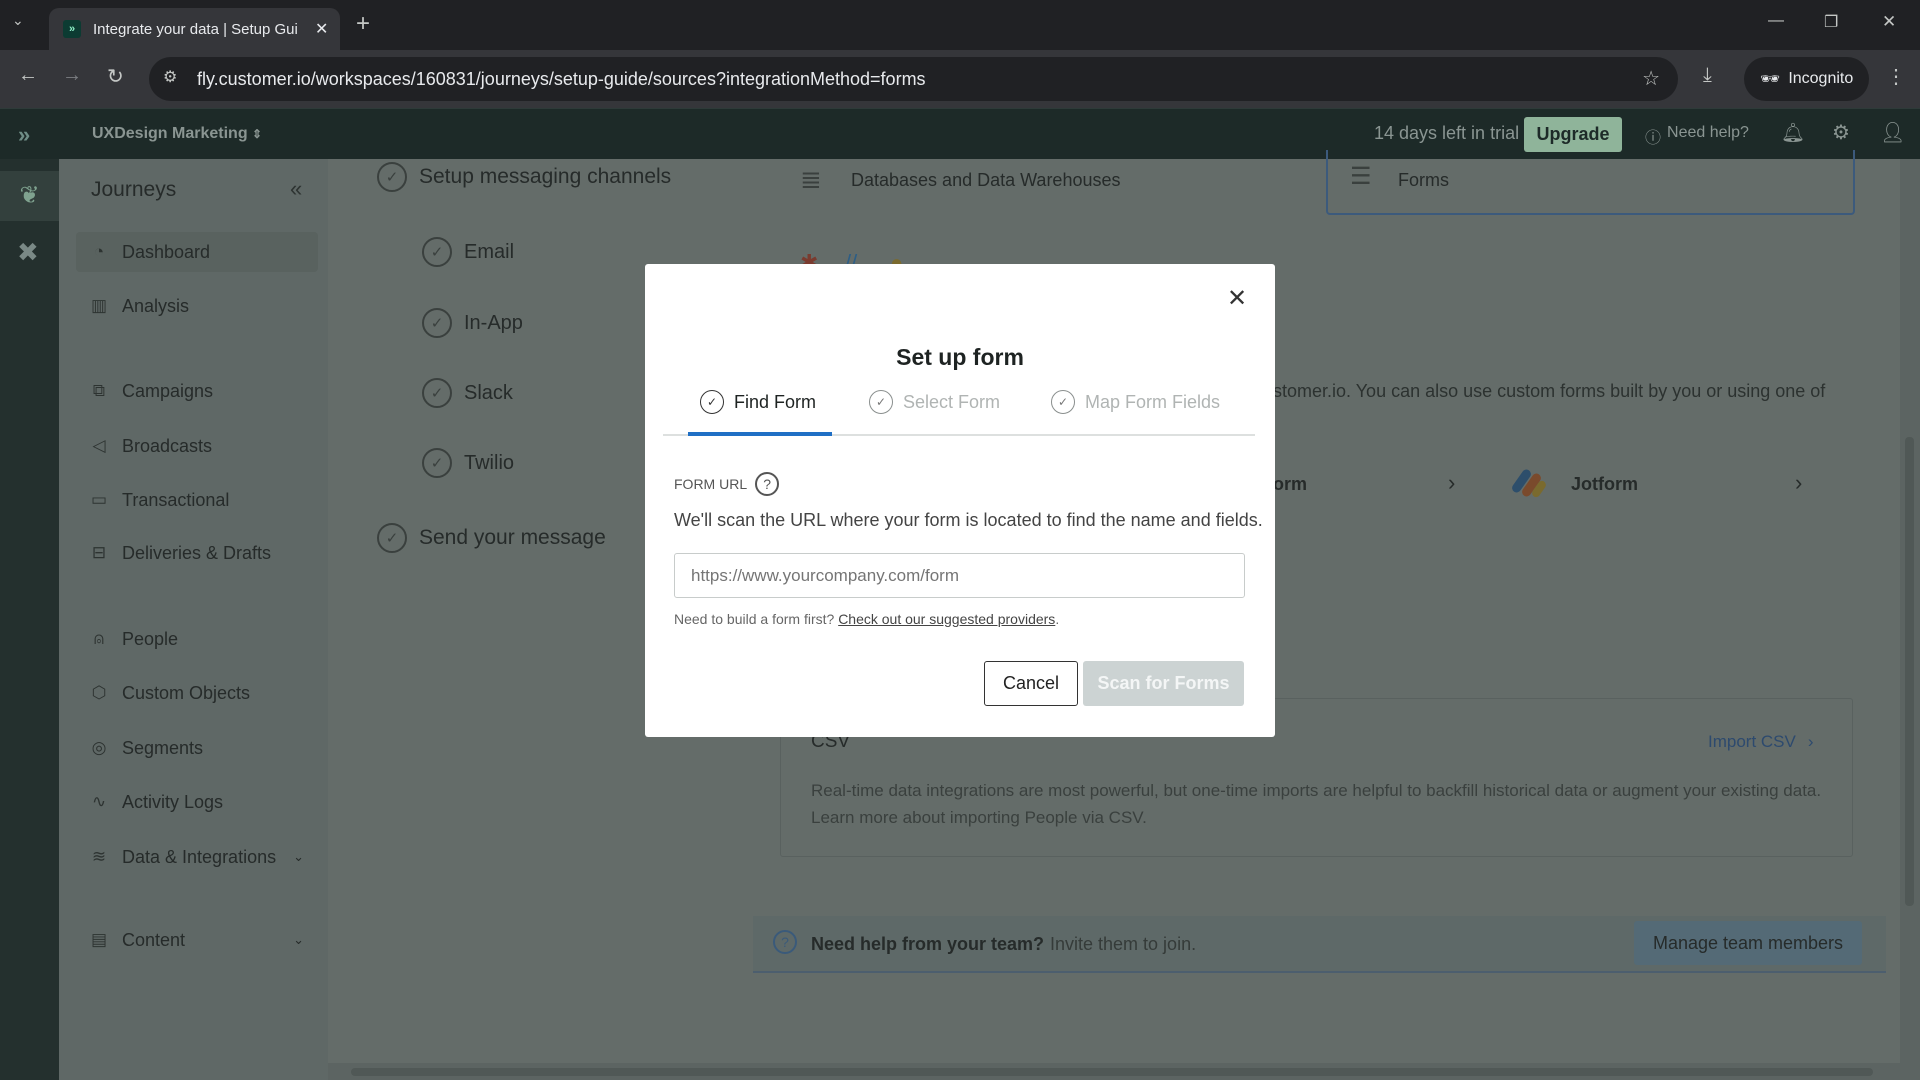  I want to click on step-email: ✓ Email, so click(468, 252).